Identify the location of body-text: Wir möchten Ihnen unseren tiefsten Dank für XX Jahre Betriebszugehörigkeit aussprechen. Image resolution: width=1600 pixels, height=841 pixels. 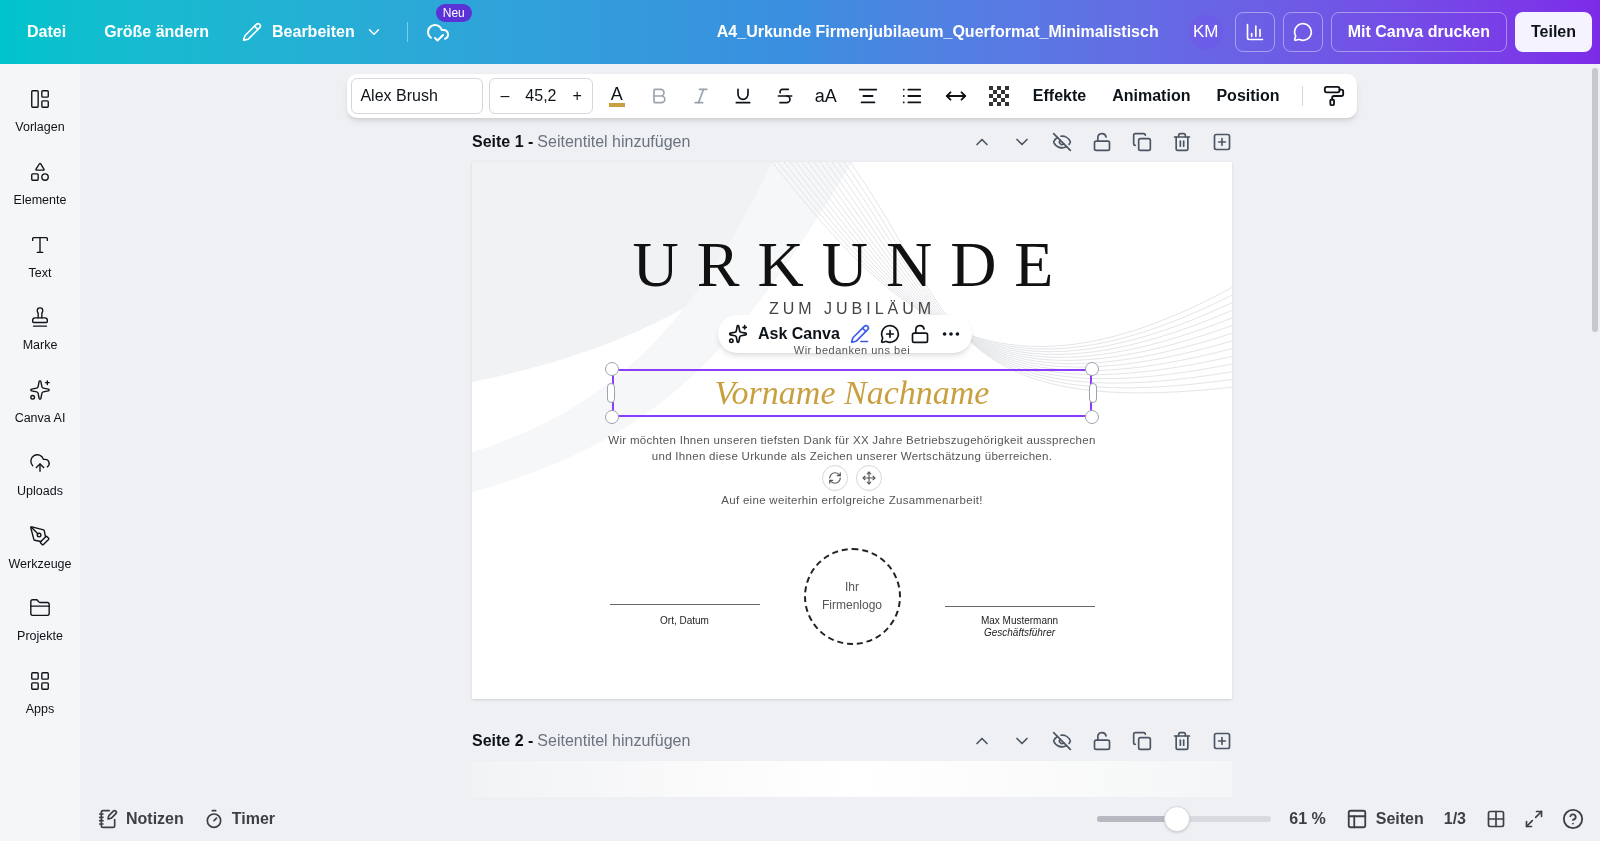
(852, 440).